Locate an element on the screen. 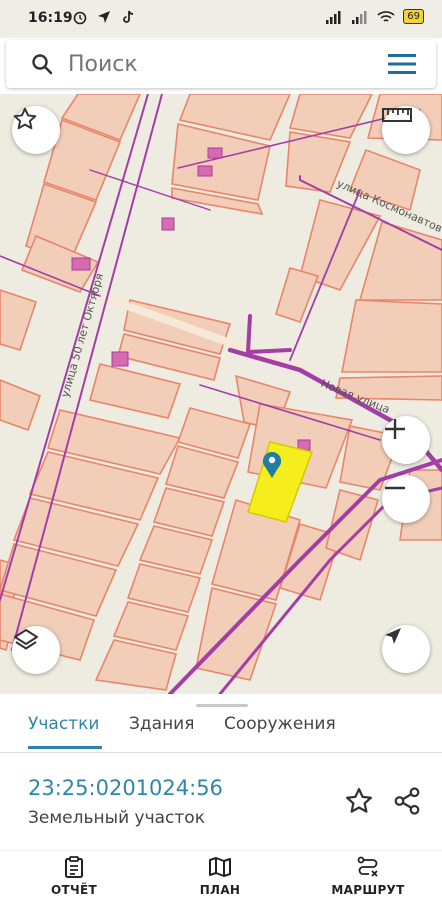 This screenshot has height=910, width=442. object-type-tabs: Участки Здания Сооружения is located at coordinates (221, 727).